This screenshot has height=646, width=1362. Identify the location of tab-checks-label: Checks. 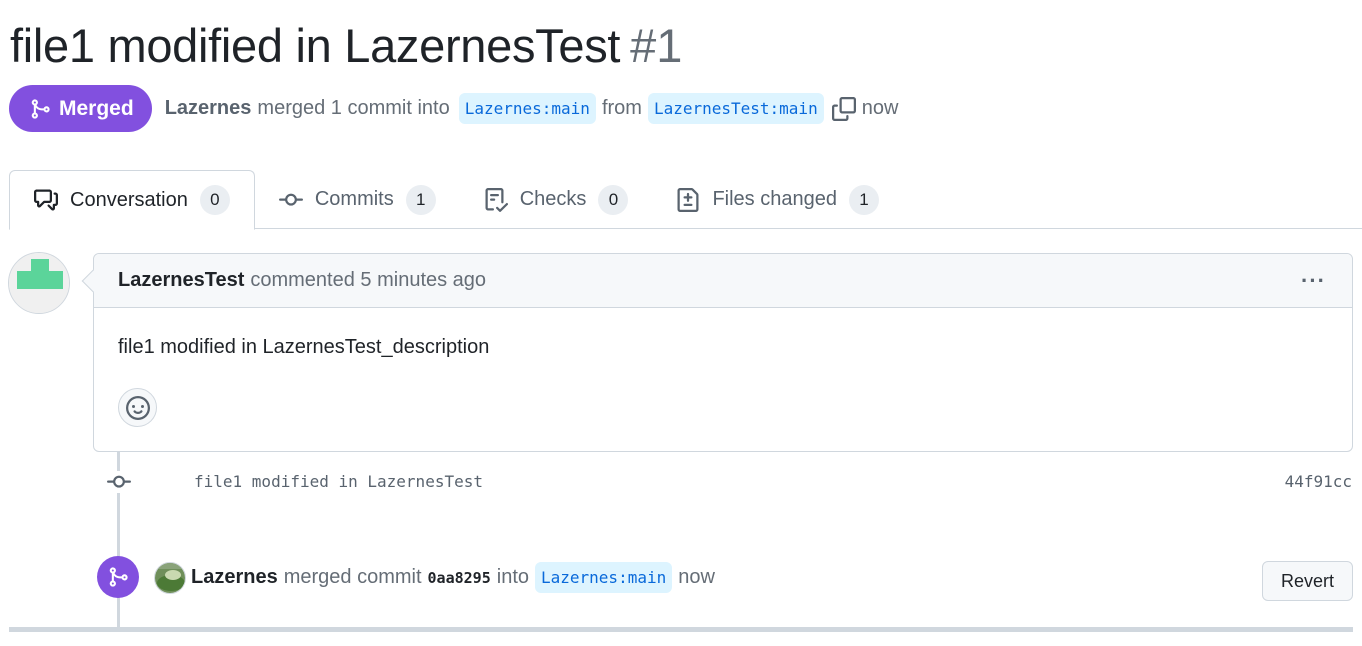
(553, 199).